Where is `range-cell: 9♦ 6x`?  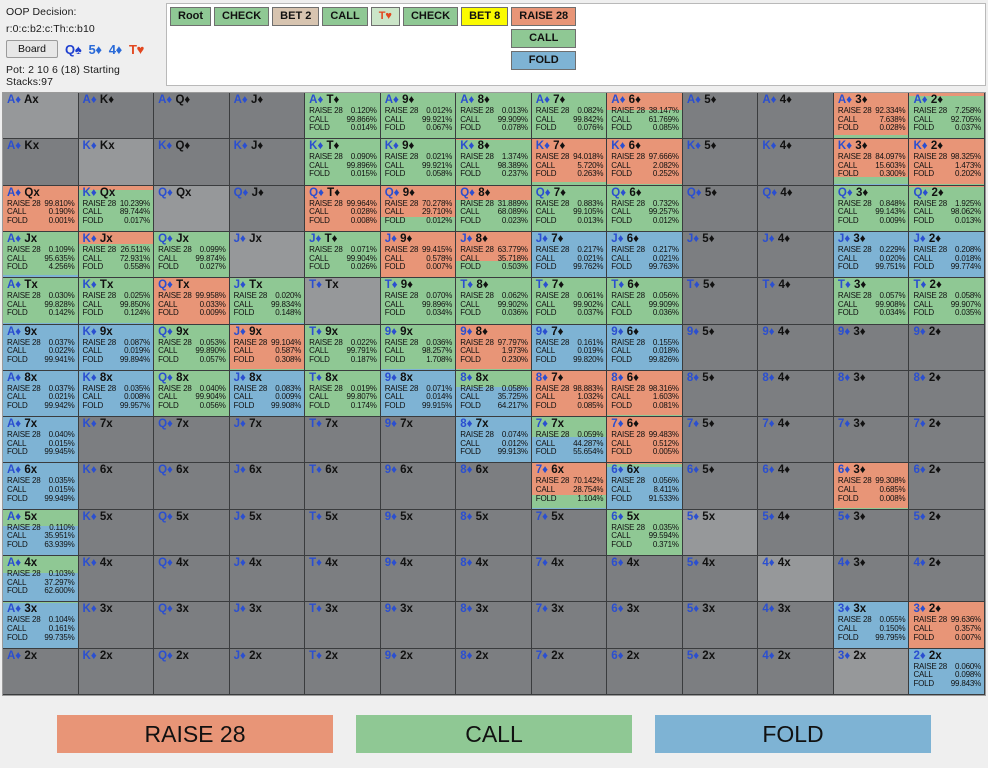 range-cell: 9♦ 6x is located at coordinates (418, 486).